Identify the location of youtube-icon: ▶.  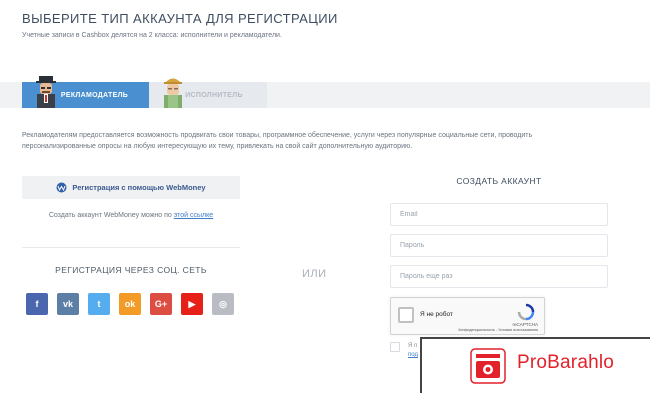
(192, 303).